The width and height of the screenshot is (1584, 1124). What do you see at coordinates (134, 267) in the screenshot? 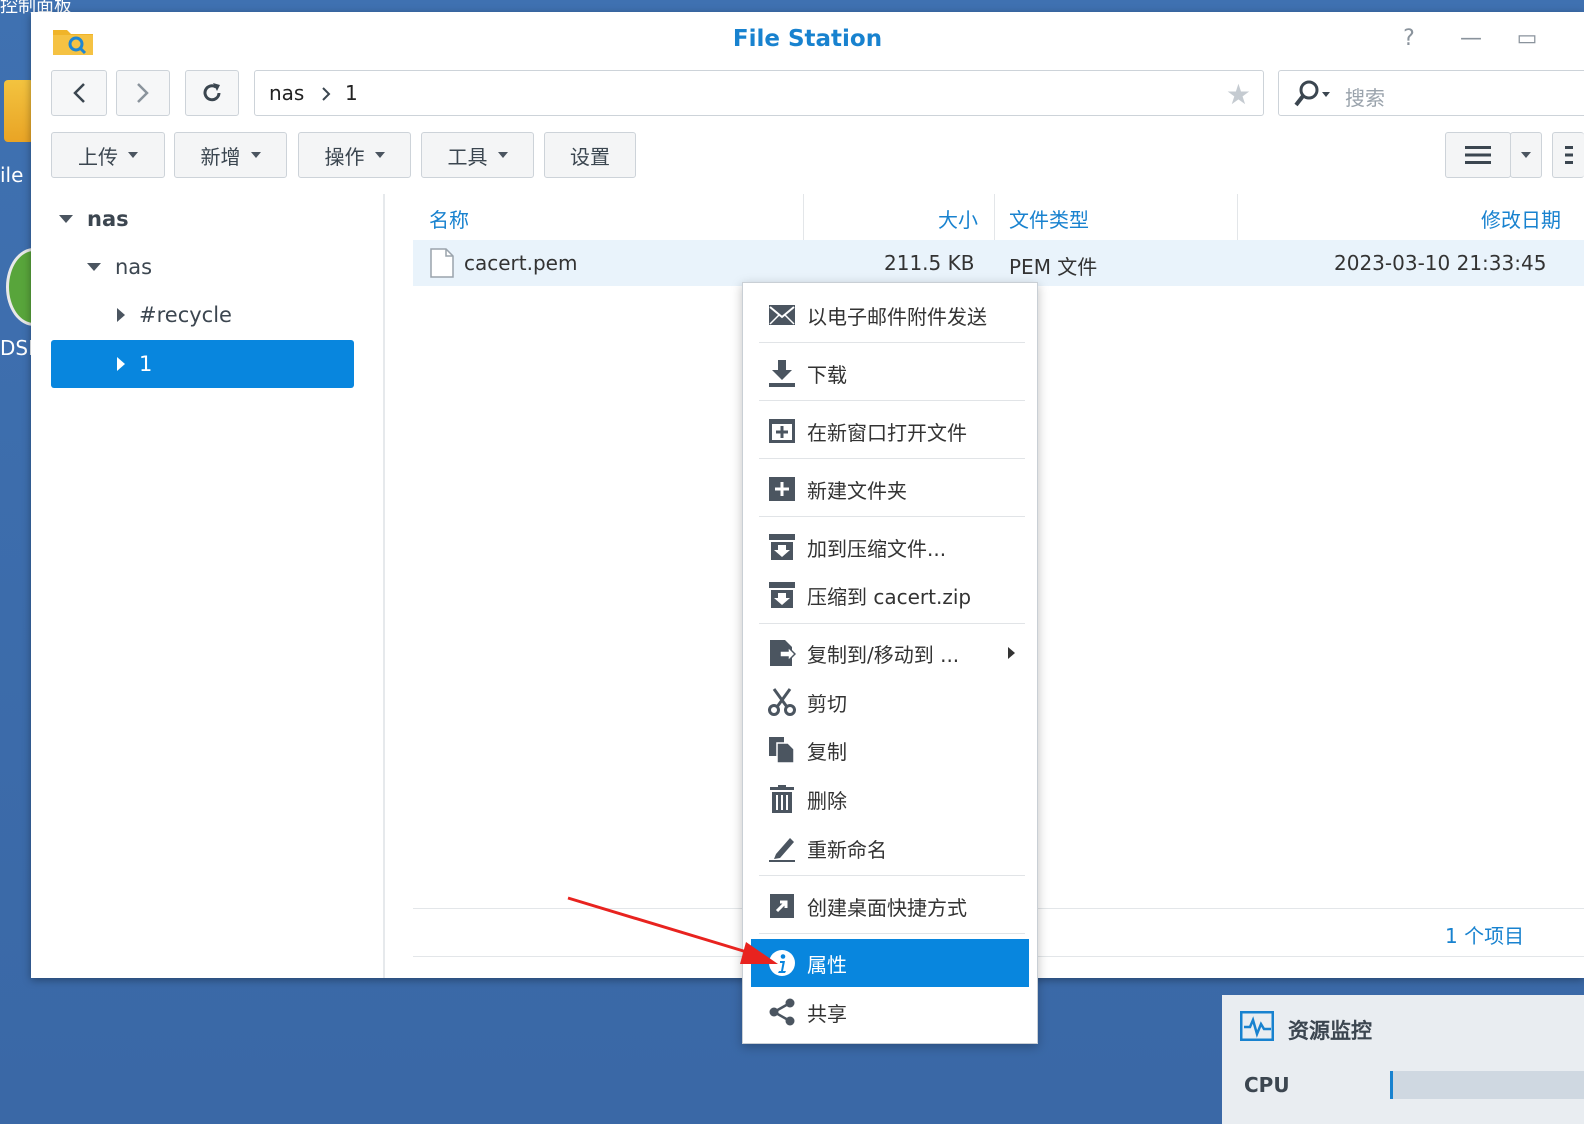
I see `tree-item-label: nas` at bounding box center [134, 267].